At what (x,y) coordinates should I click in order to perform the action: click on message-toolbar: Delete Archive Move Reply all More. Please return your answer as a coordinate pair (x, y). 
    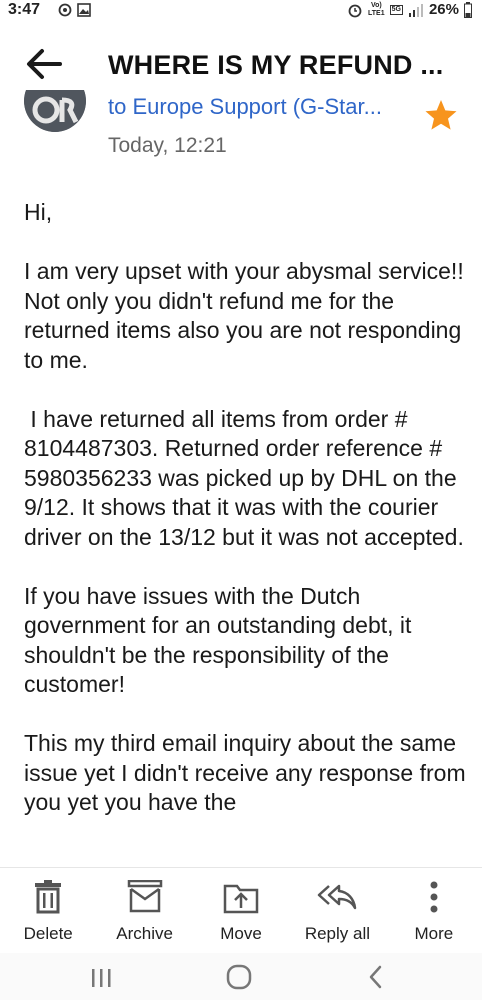
    Looking at the image, I should click on (241, 910).